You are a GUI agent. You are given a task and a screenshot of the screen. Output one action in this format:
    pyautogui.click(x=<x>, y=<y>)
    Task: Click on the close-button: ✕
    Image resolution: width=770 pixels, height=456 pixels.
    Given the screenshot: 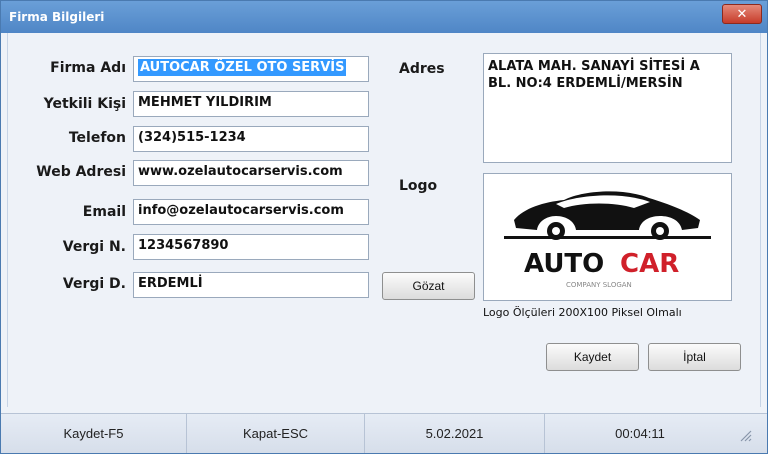 What is the action you would take?
    pyautogui.click(x=742, y=14)
    